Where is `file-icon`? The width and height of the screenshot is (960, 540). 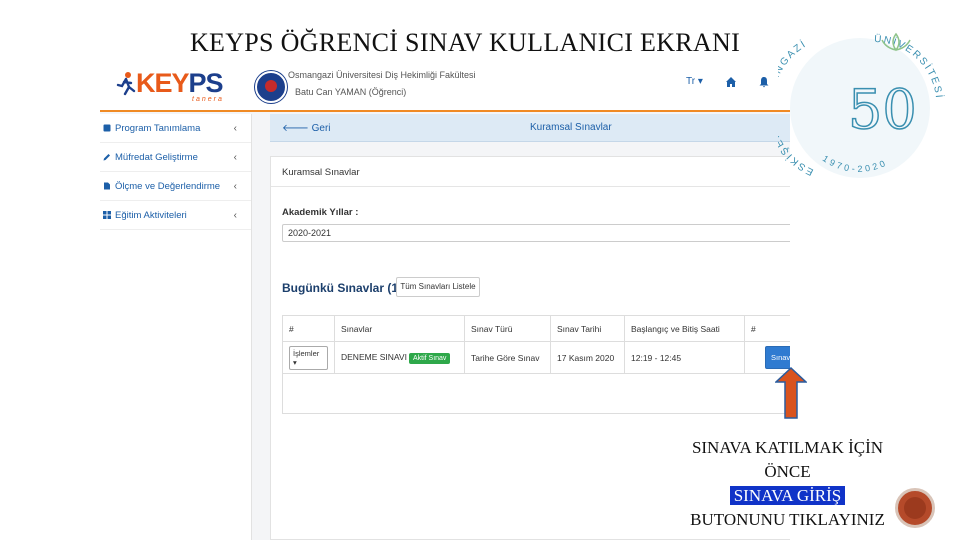 file-icon is located at coordinates (107, 186).